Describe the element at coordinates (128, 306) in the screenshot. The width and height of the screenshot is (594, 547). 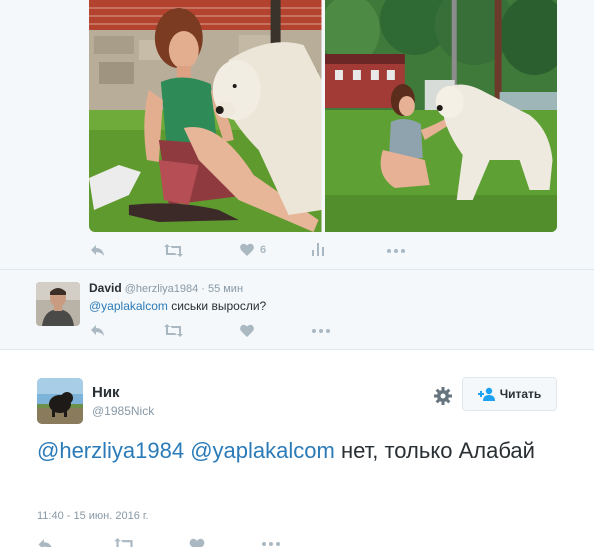
I see `reply-mention: @yaplakalcom` at that location.